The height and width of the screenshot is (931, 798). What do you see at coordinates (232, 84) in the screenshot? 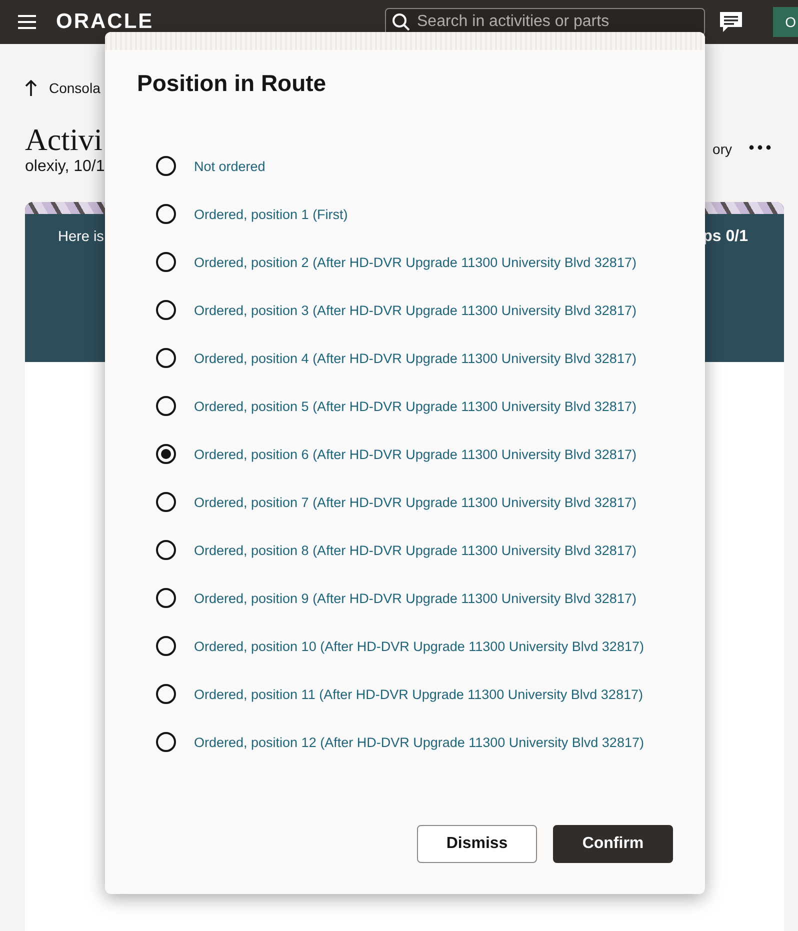
I see `dialog-title: Position in Route` at bounding box center [232, 84].